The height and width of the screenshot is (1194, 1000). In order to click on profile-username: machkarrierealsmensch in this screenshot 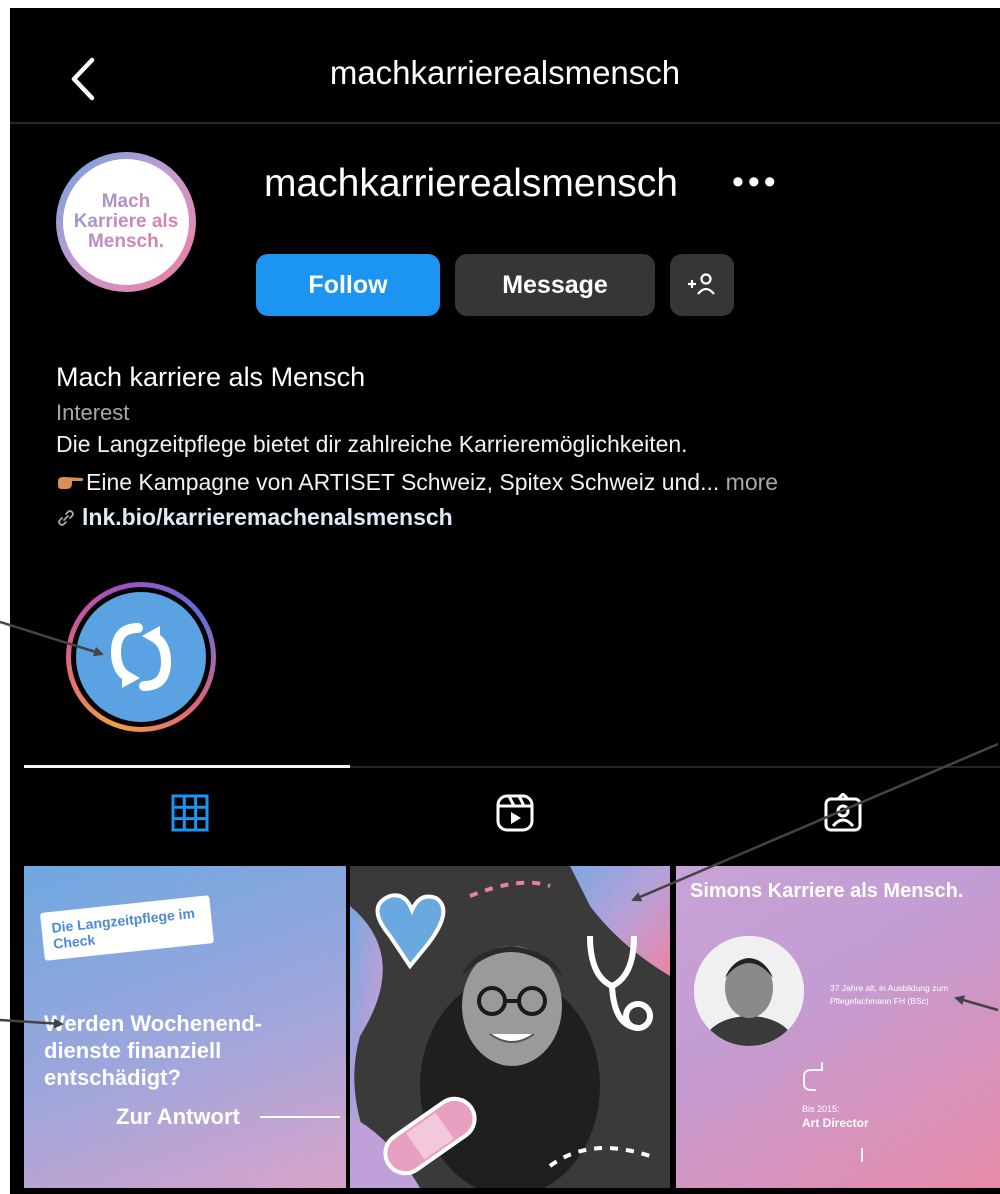, I will do `click(471, 183)`.